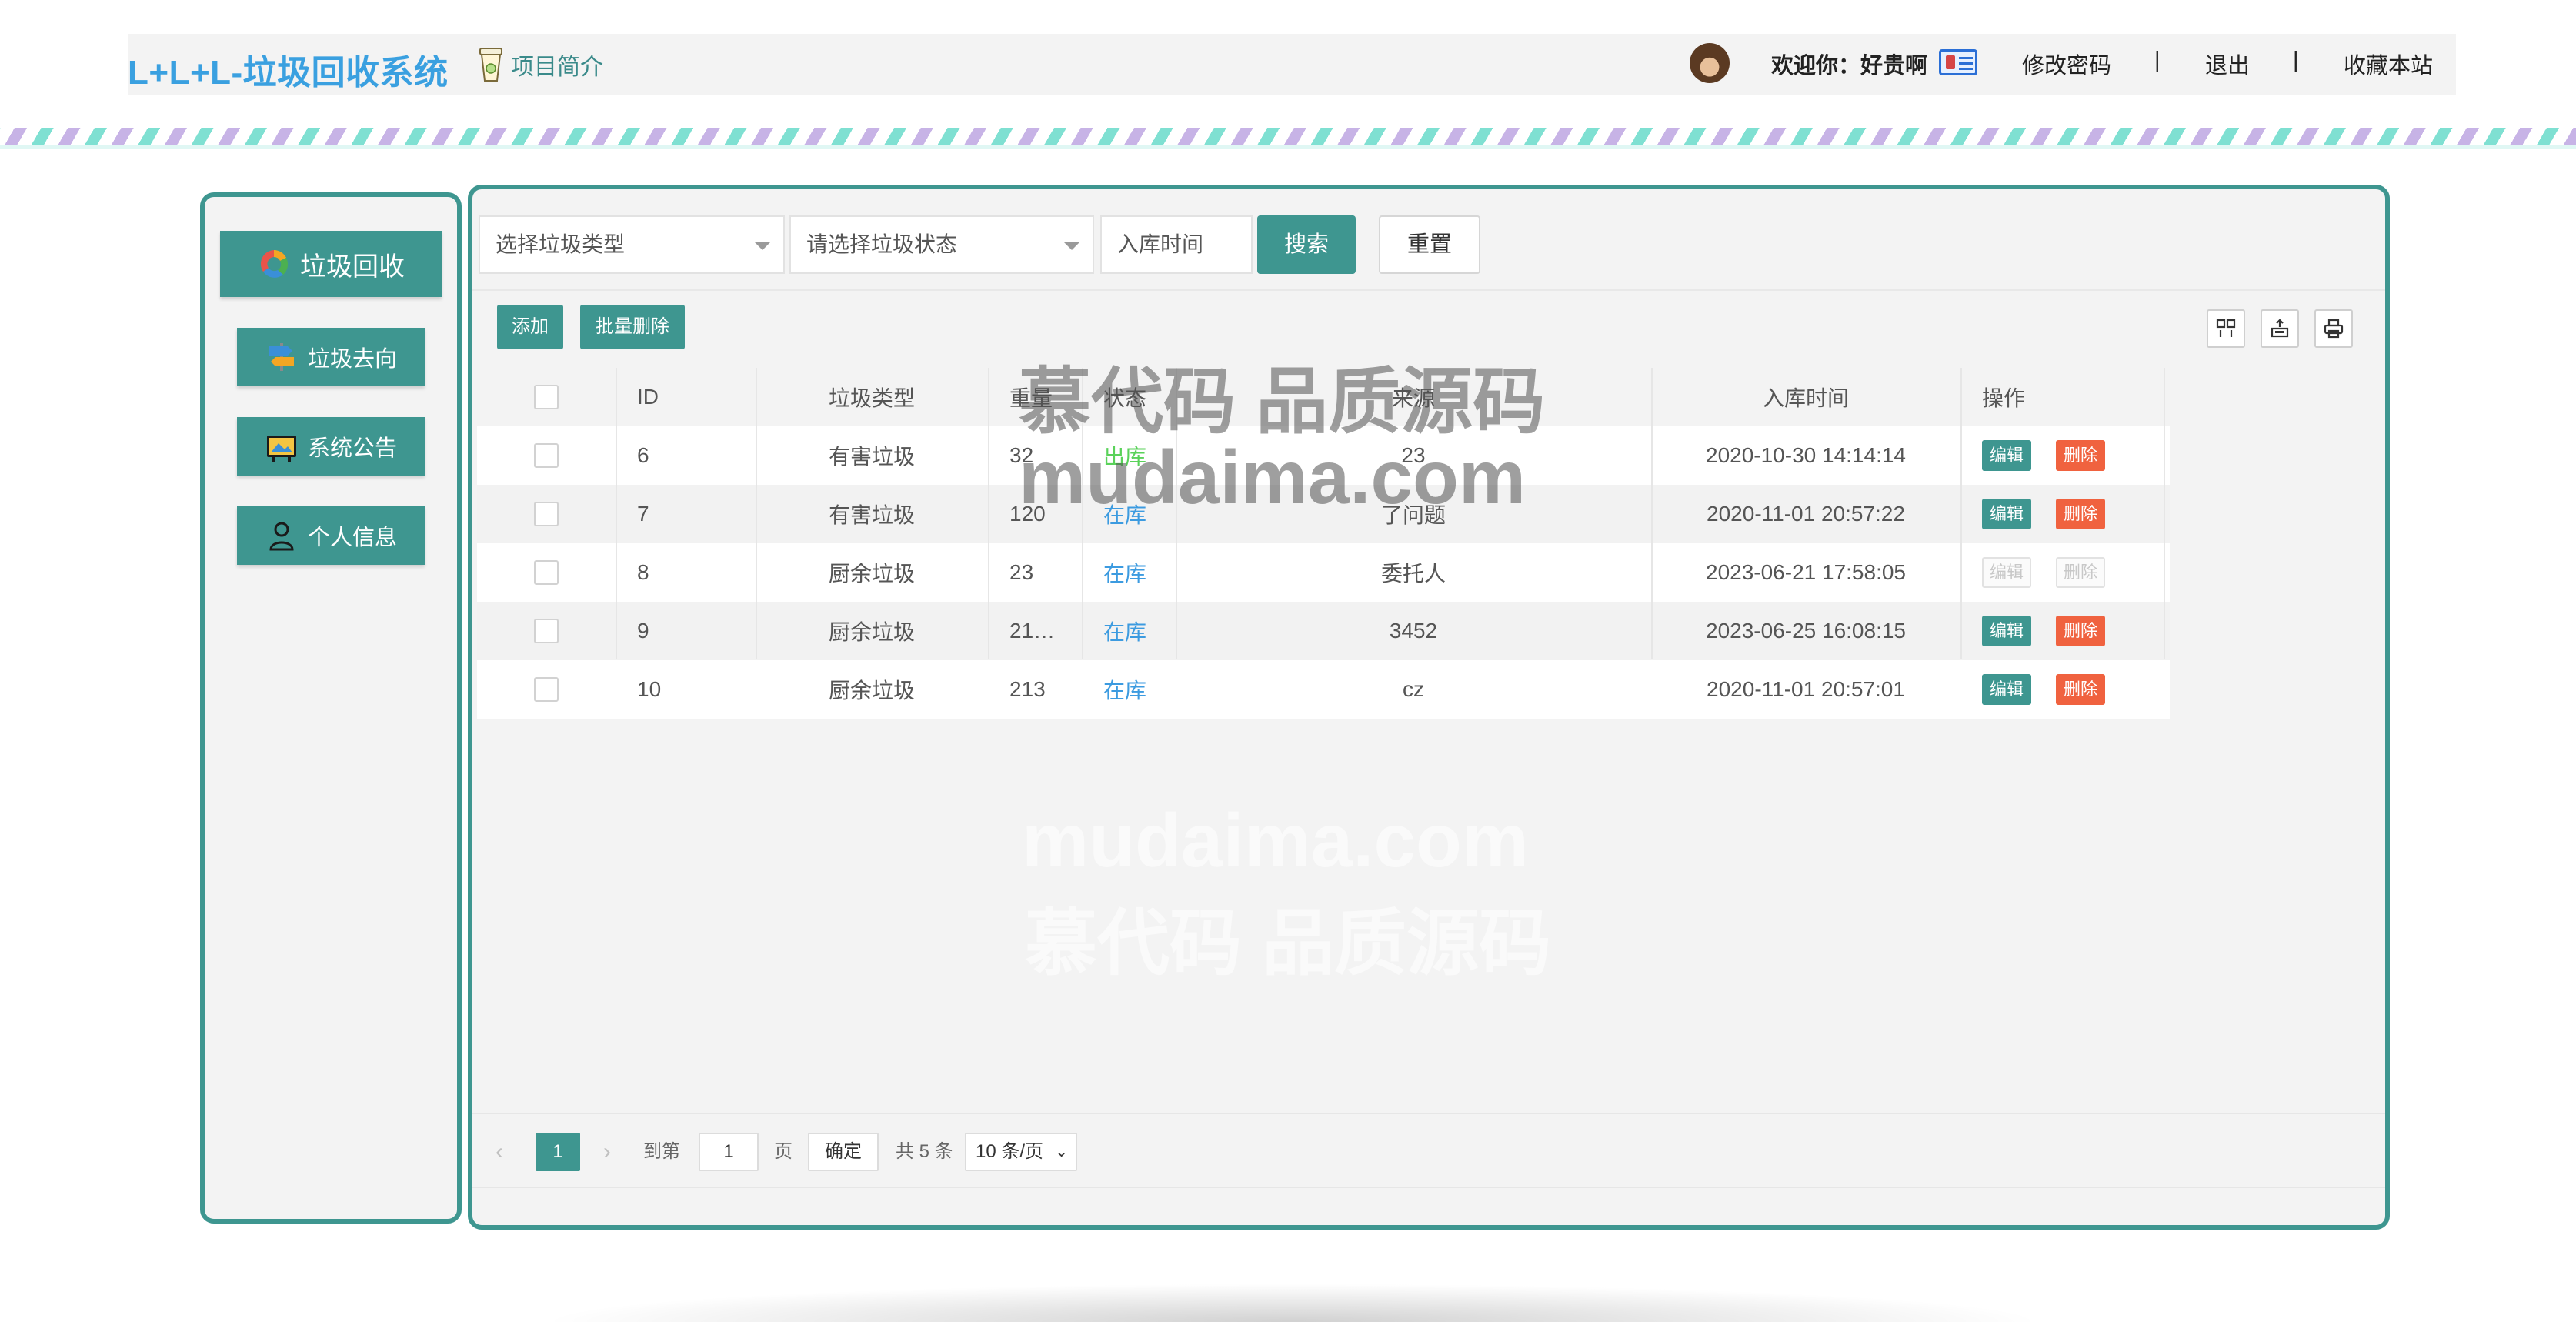 The image size is (2576, 1322). I want to click on decorative-stripe, so click(1288, 137).